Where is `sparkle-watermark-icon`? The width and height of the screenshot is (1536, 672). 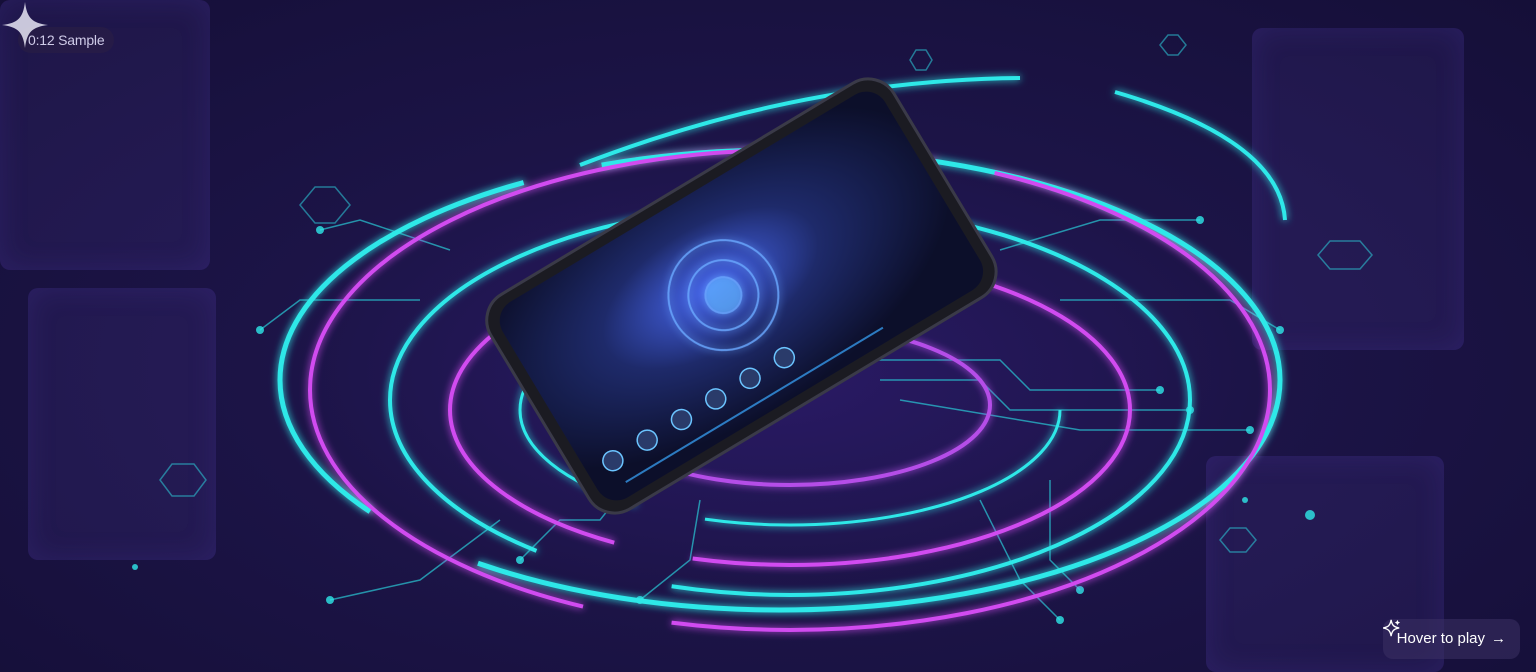
sparkle-watermark-icon is located at coordinates (25, 25).